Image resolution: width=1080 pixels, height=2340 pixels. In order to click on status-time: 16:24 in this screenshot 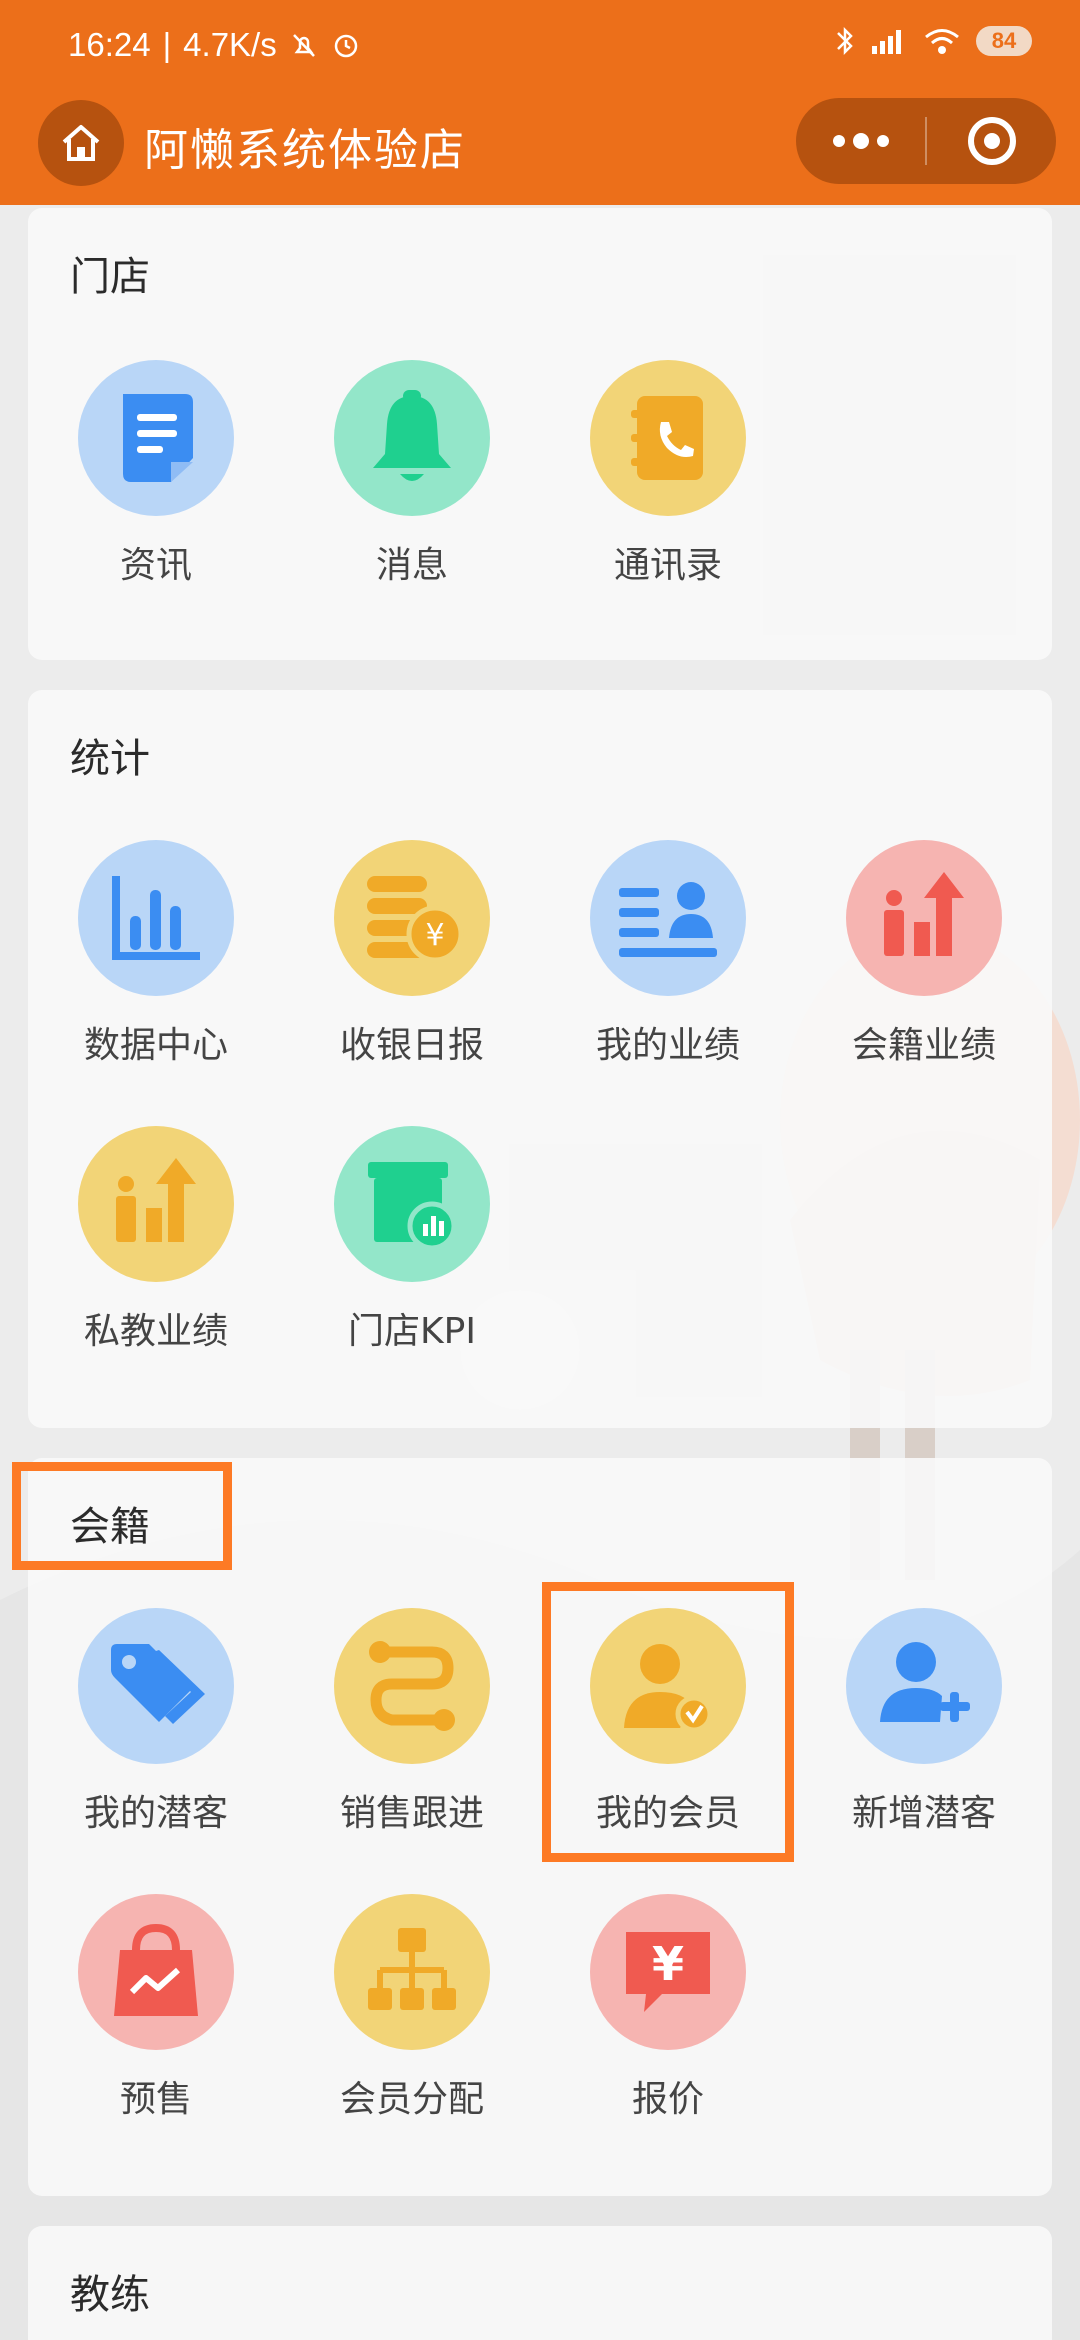, I will do `click(109, 44)`.